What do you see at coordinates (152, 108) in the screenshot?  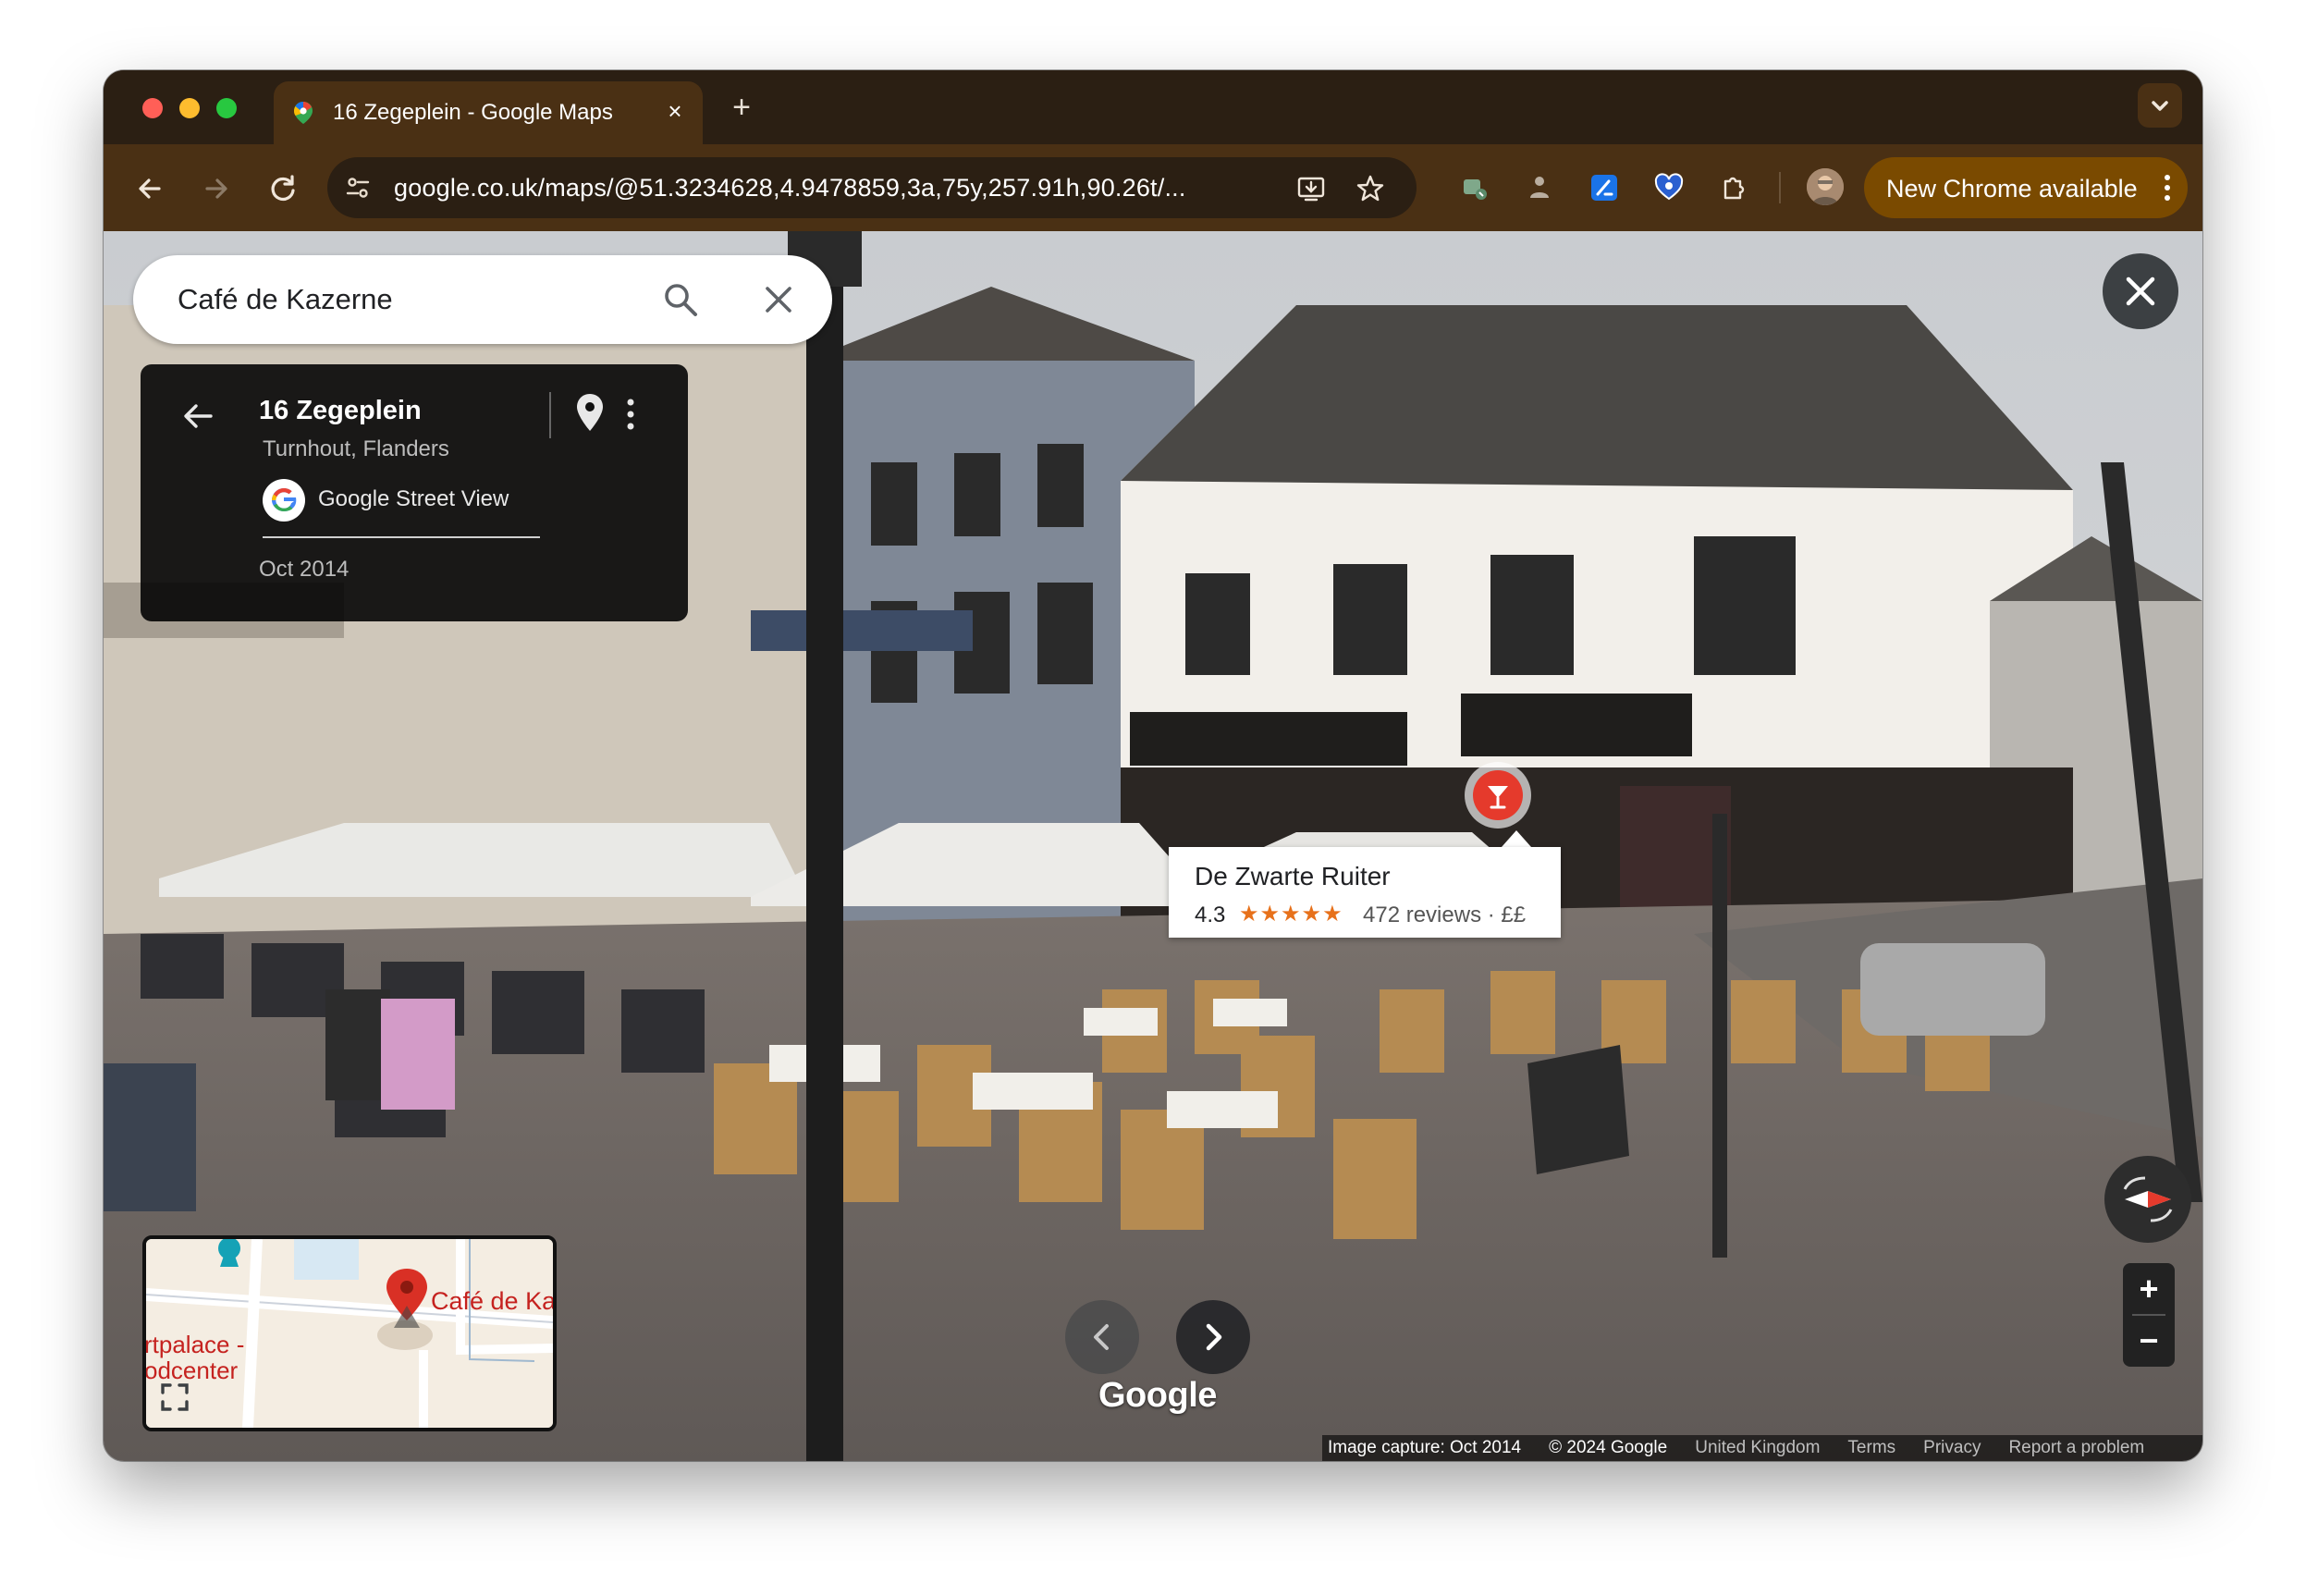 I see `close-window-button` at bounding box center [152, 108].